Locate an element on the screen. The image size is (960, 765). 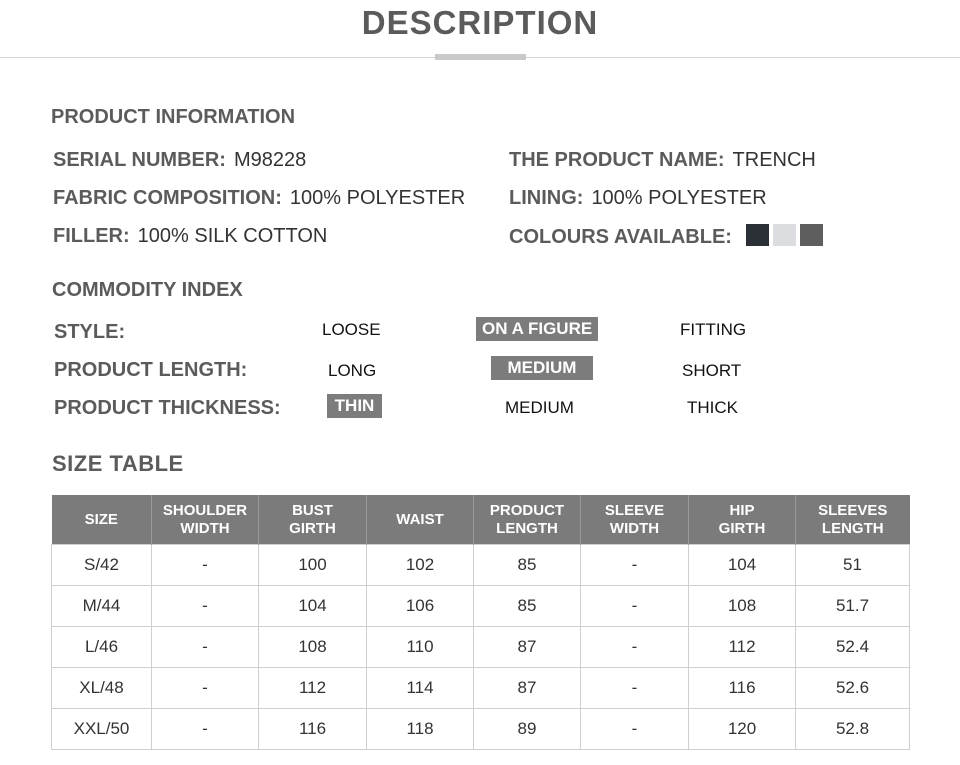
lining-value: 100% POLYESTER is located at coordinates (679, 198).